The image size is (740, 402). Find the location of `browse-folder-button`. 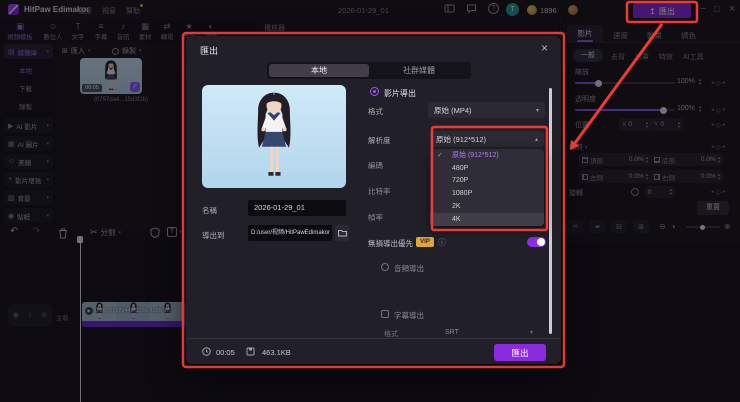

browse-folder-button is located at coordinates (342, 233).